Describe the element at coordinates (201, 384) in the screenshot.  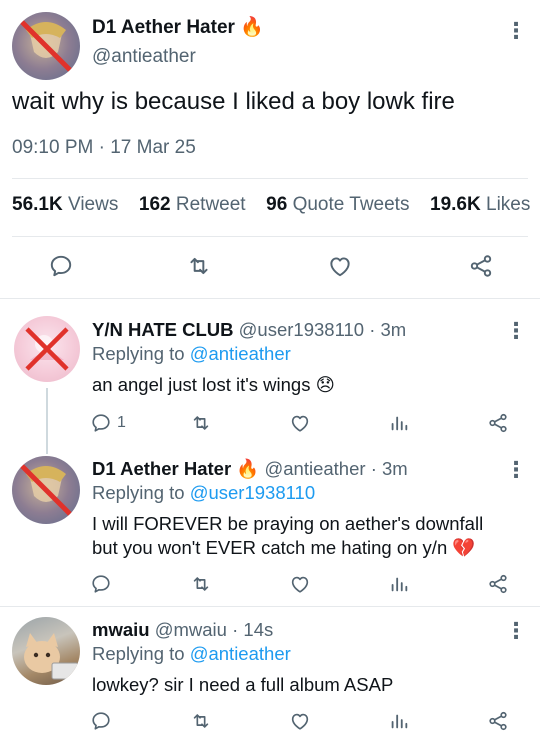
I see `reply-1-text: an angel just lost it's wings` at that location.